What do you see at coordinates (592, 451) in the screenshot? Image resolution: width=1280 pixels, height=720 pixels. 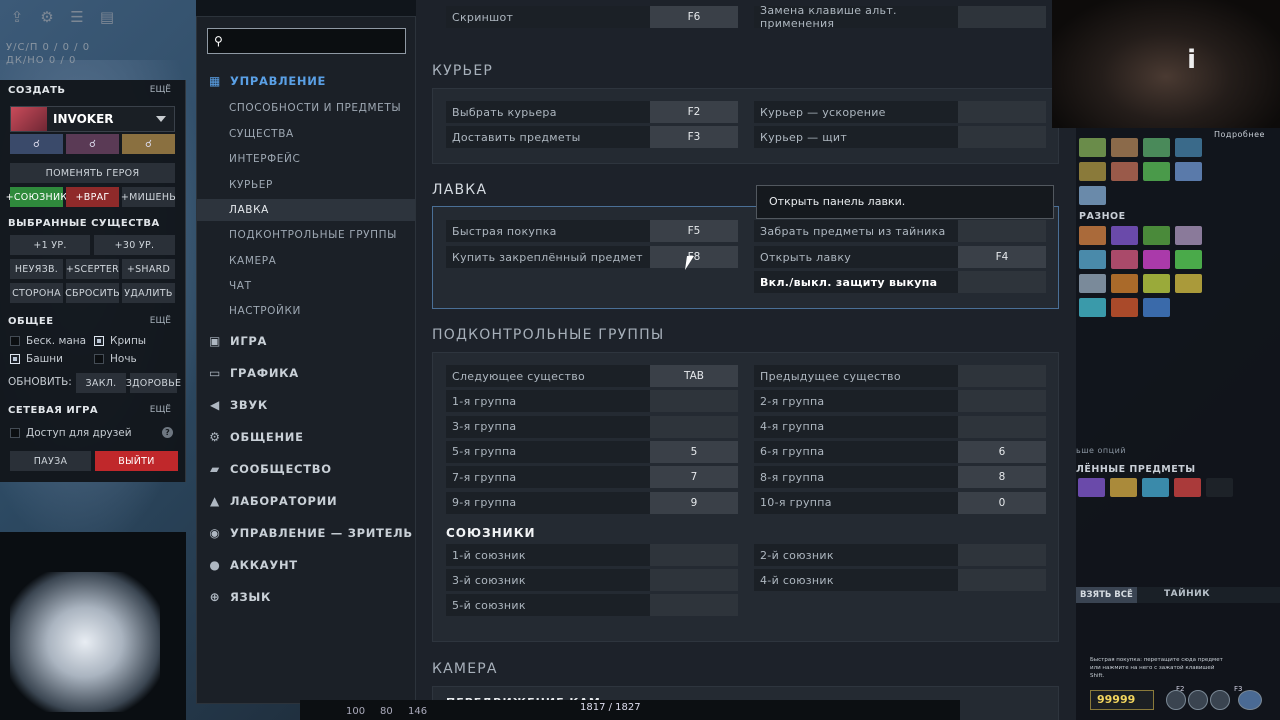 I see `hotkey-row: 5-я группа 5` at bounding box center [592, 451].